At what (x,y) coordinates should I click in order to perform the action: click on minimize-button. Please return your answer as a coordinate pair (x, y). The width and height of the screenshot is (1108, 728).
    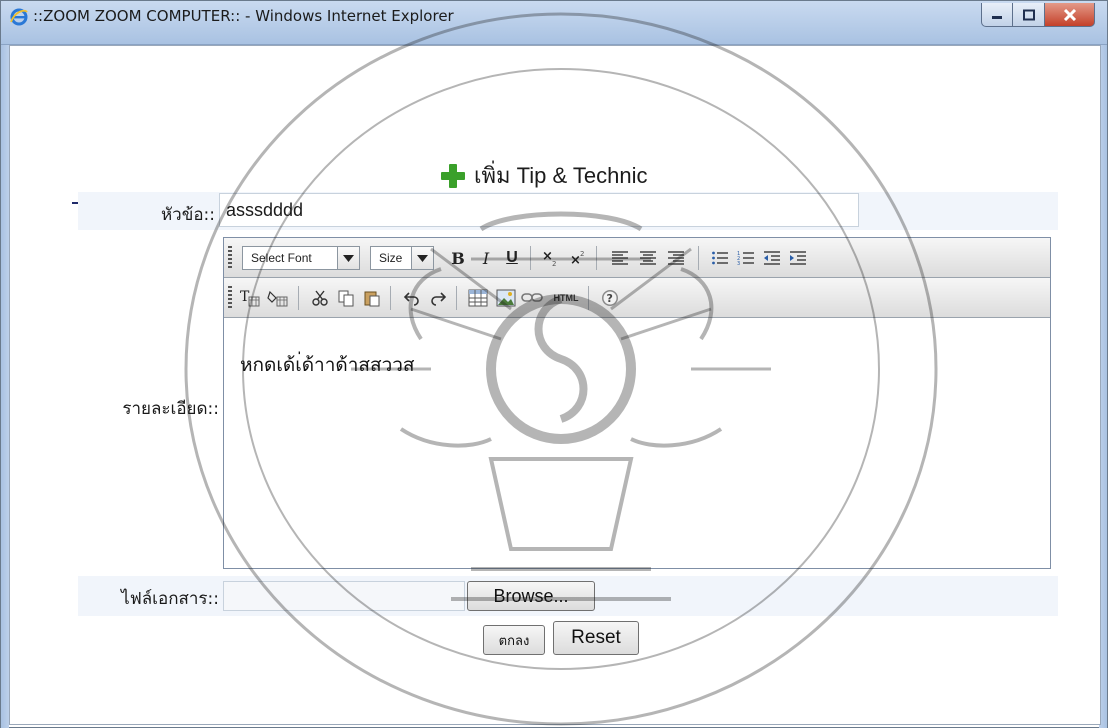
    Looking at the image, I should click on (997, 15).